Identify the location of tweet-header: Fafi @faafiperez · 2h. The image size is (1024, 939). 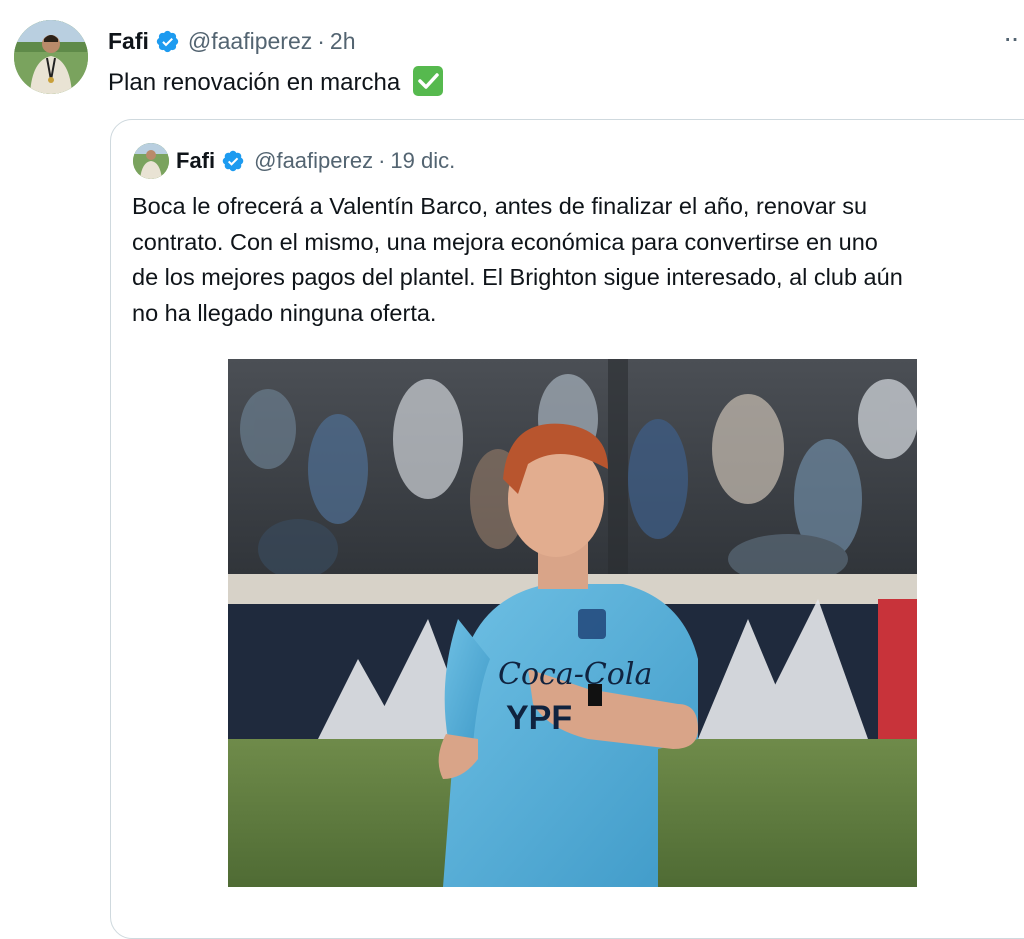
(232, 41).